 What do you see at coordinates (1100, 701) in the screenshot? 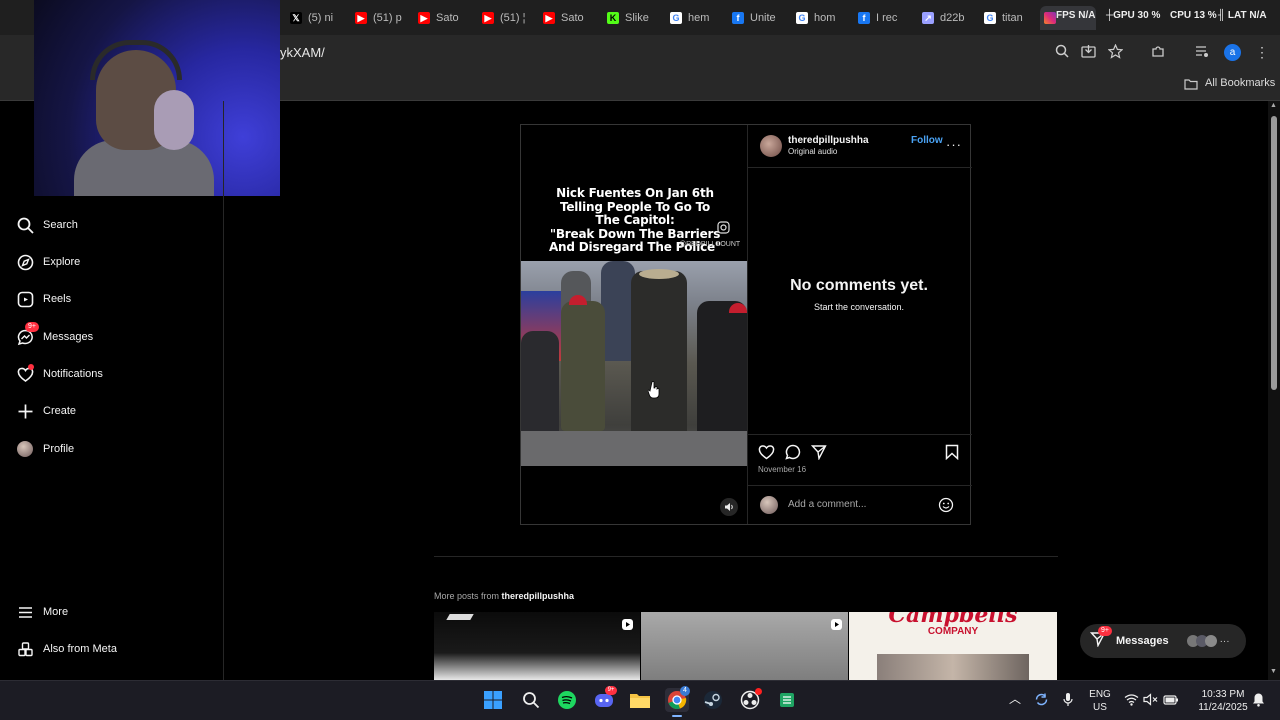
I see `language-indicator: ENG US` at bounding box center [1100, 701].